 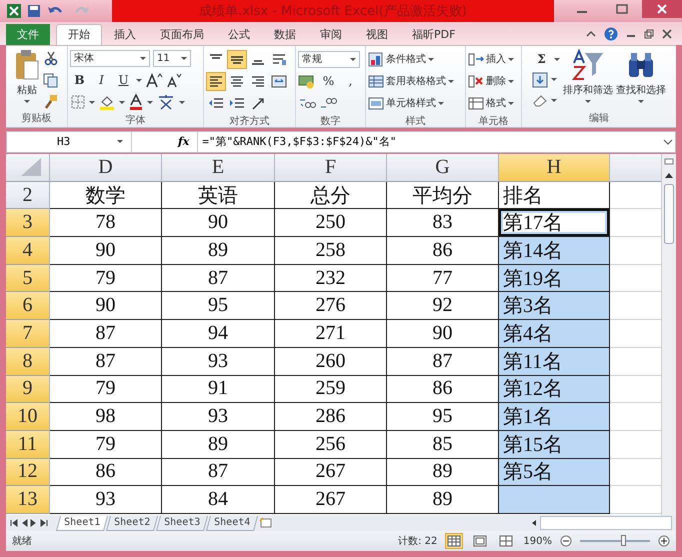 What do you see at coordinates (28, 444) in the screenshot?
I see `row-header: 11` at bounding box center [28, 444].